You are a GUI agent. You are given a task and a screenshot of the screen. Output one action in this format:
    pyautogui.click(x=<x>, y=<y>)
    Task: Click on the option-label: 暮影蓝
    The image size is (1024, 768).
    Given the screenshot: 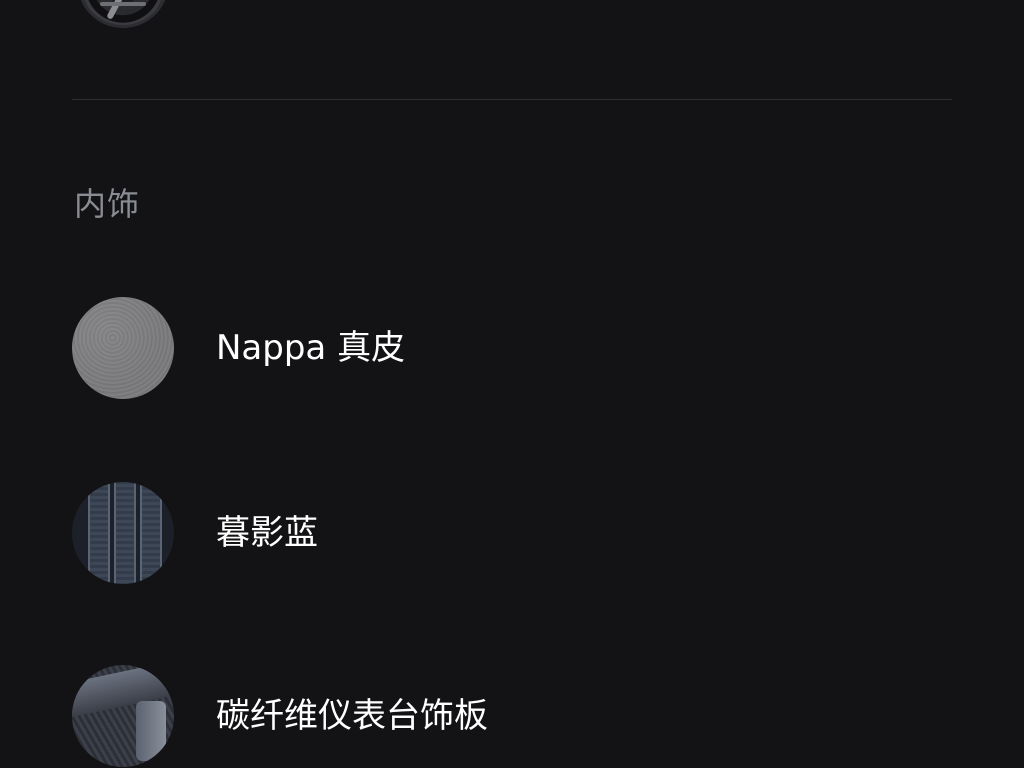 What is the action you would take?
    pyautogui.click(x=267, y=533)
    